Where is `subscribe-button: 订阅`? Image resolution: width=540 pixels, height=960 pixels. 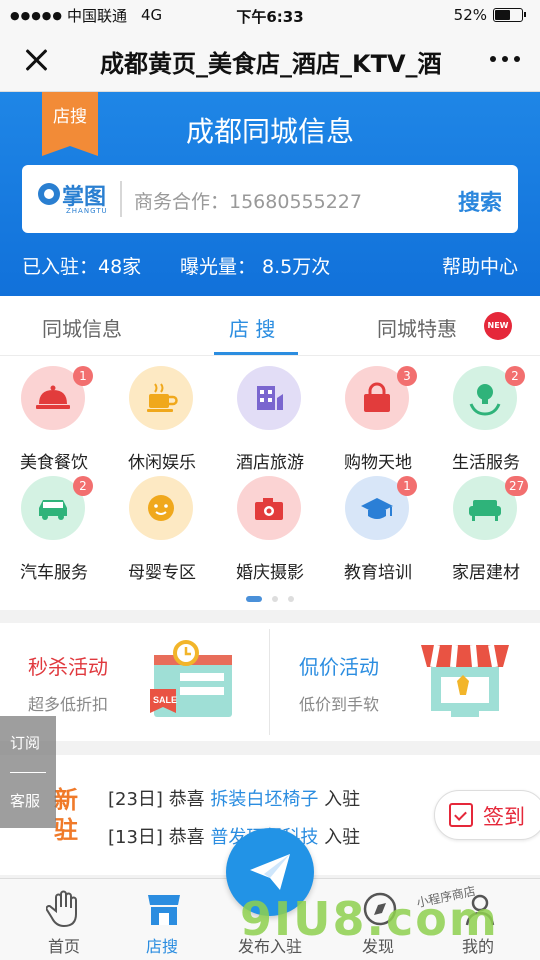
subscribe-button: 订阅 is located at coordinates (25, 742).